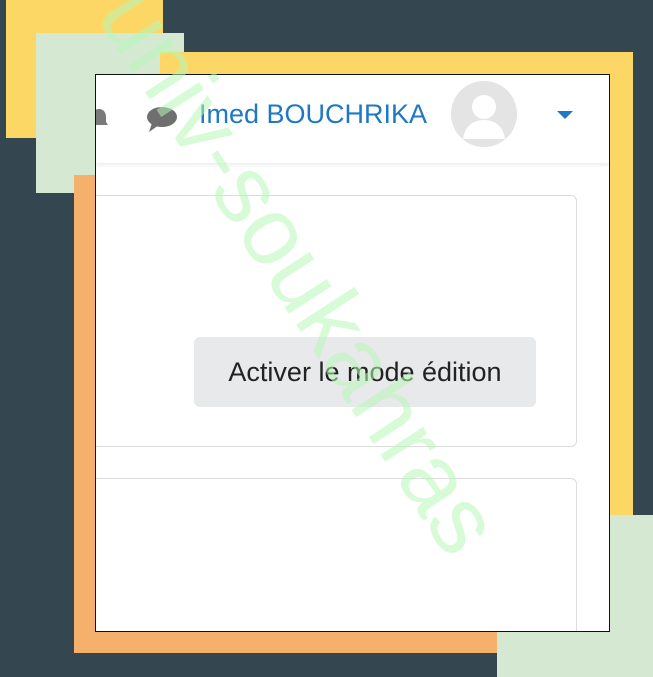 This screenshot has height=677, width=653. Describe the element at coordinates (162, 119) in the screenshot. I see `chat-icon` at that location.